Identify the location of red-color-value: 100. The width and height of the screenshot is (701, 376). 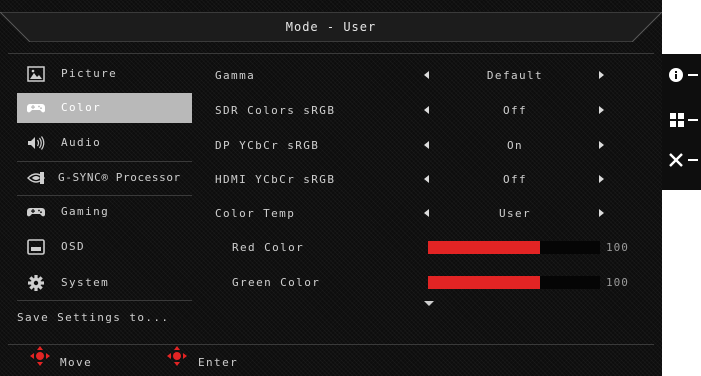
(617, 247).